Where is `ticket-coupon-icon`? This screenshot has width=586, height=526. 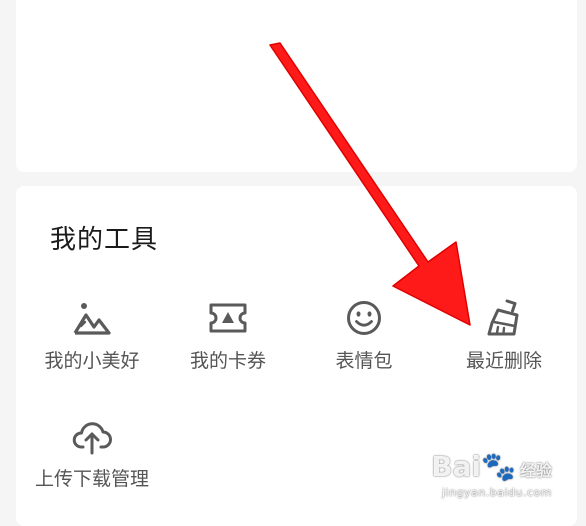 ticket-coupon-icon is located at coordinates (228, 318).